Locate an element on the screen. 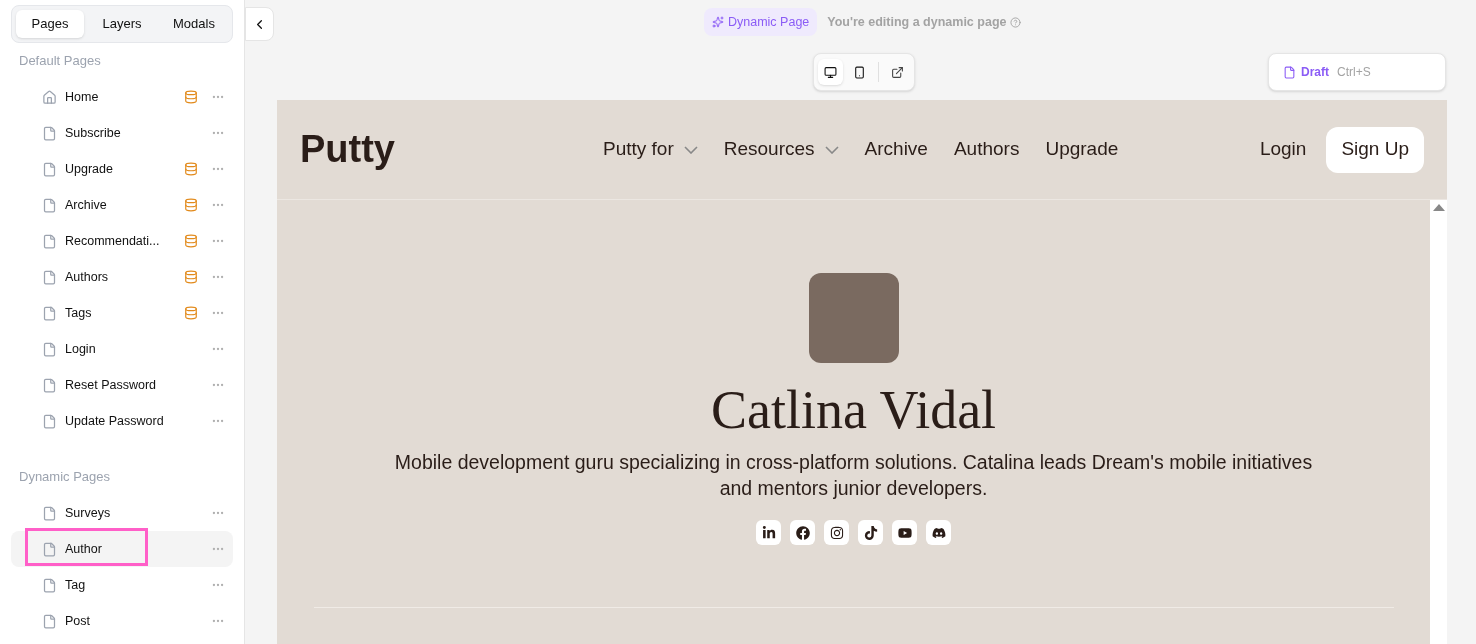 The height and width of the screenshot is (644, 1476). page-item: Surveys is located at coordinates (122, 513).